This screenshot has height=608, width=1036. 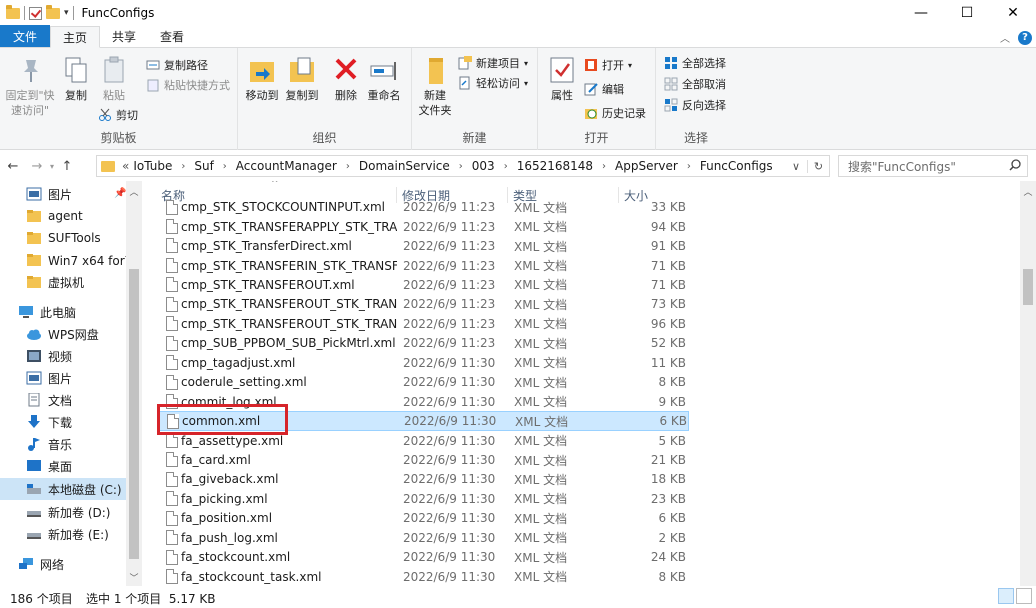 I want to click on tab-share: 共享, so click(x=124, y=36).